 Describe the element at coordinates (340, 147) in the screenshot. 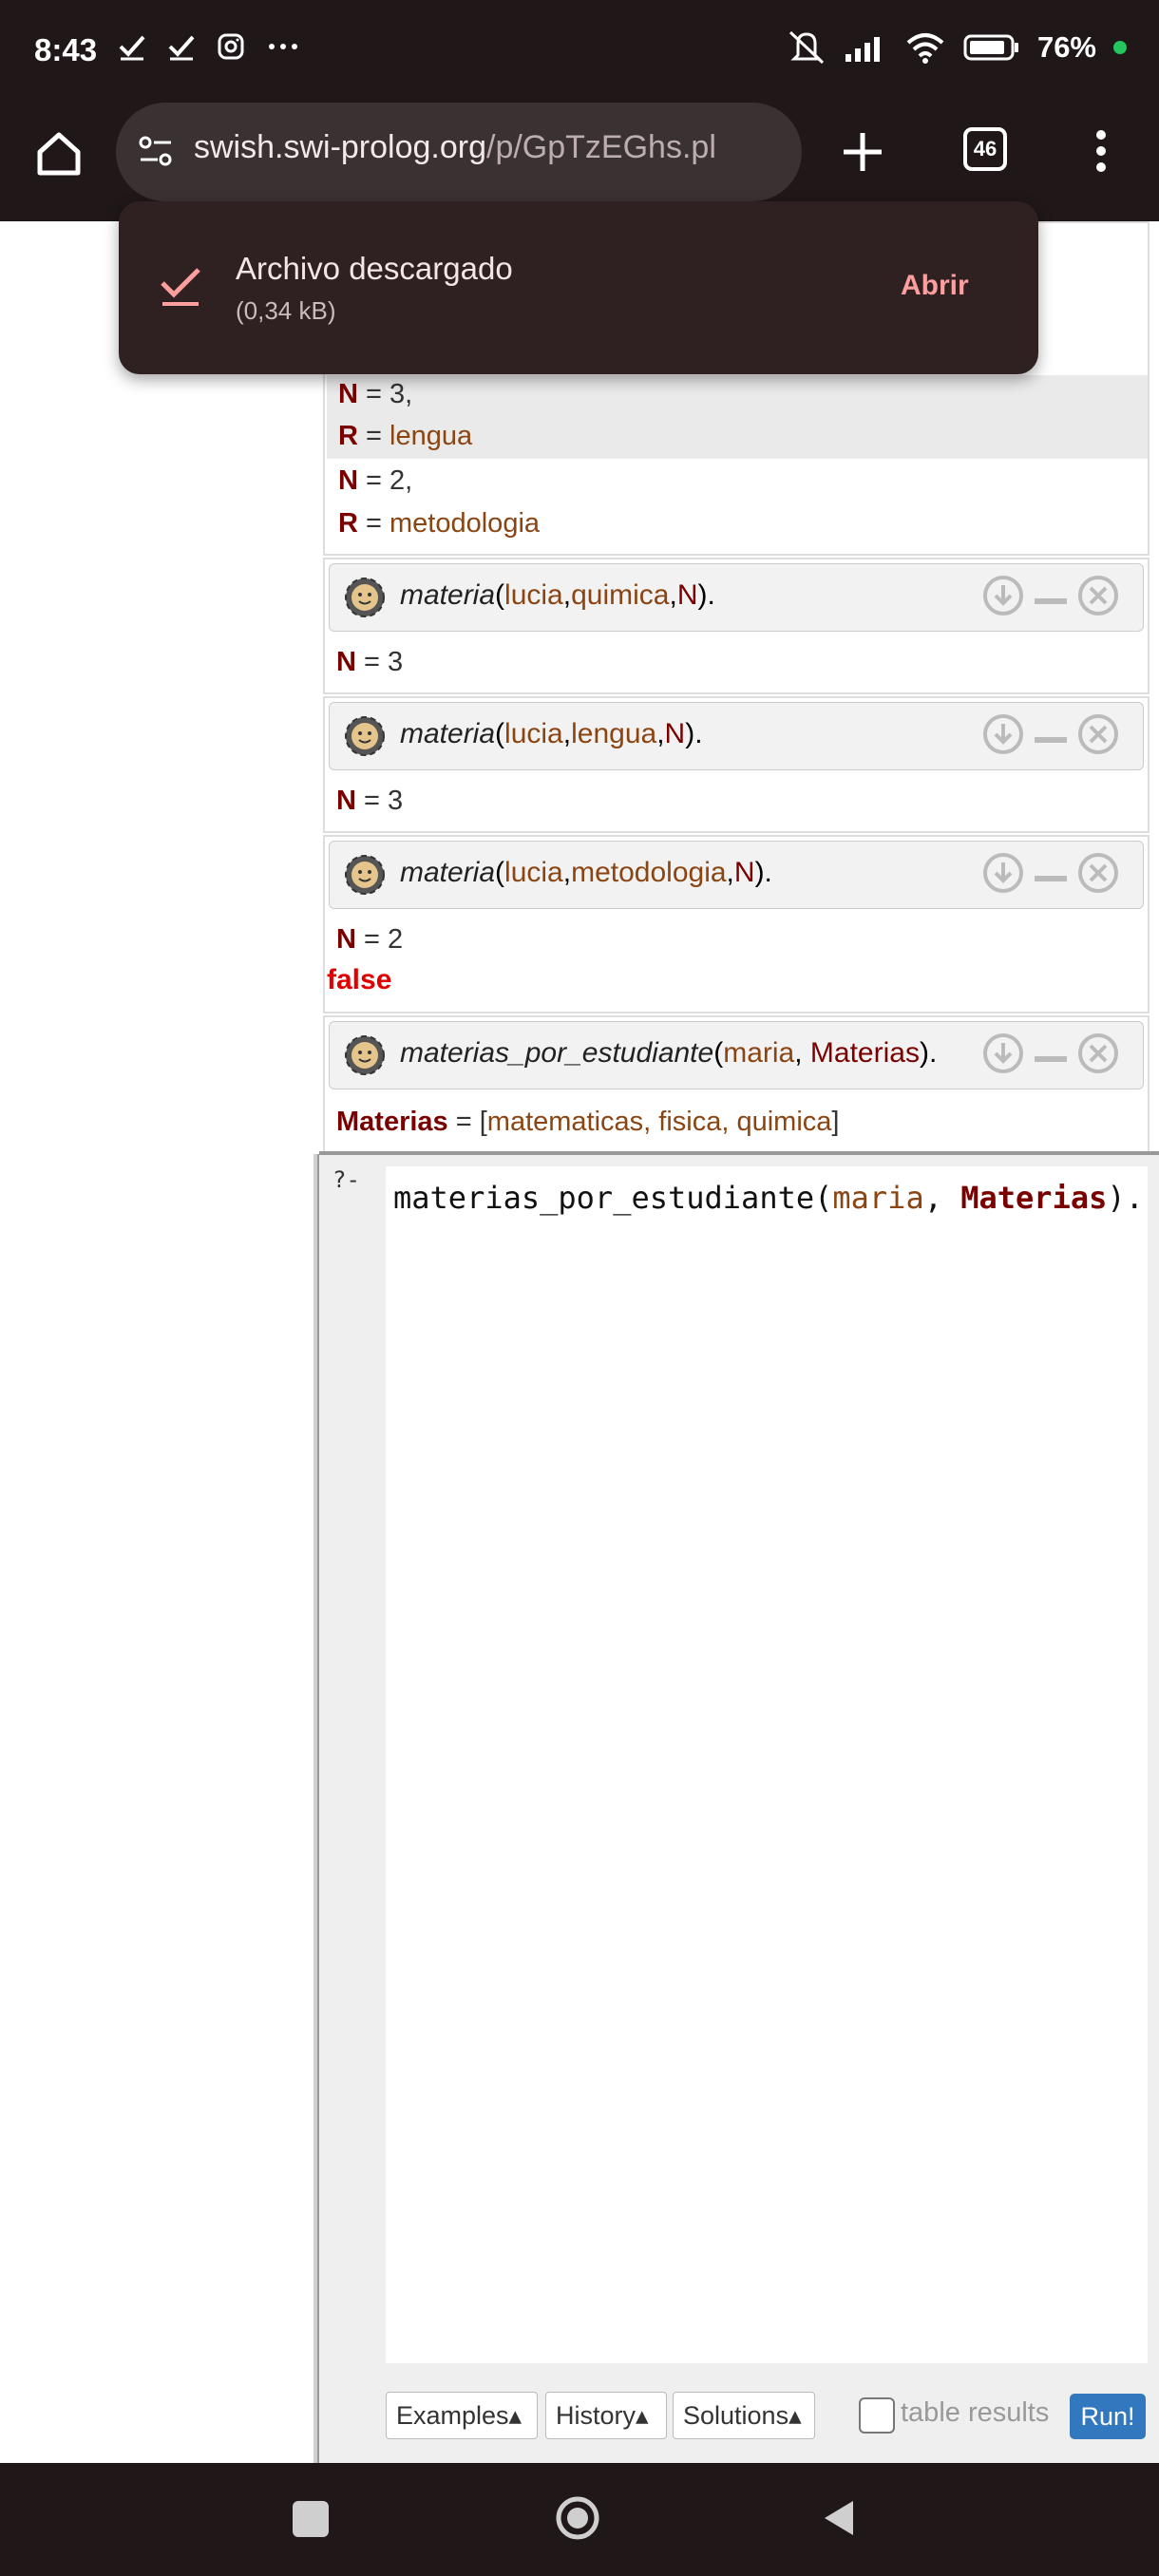

I see `url-host: swish.swi-prolog.org` at that location.